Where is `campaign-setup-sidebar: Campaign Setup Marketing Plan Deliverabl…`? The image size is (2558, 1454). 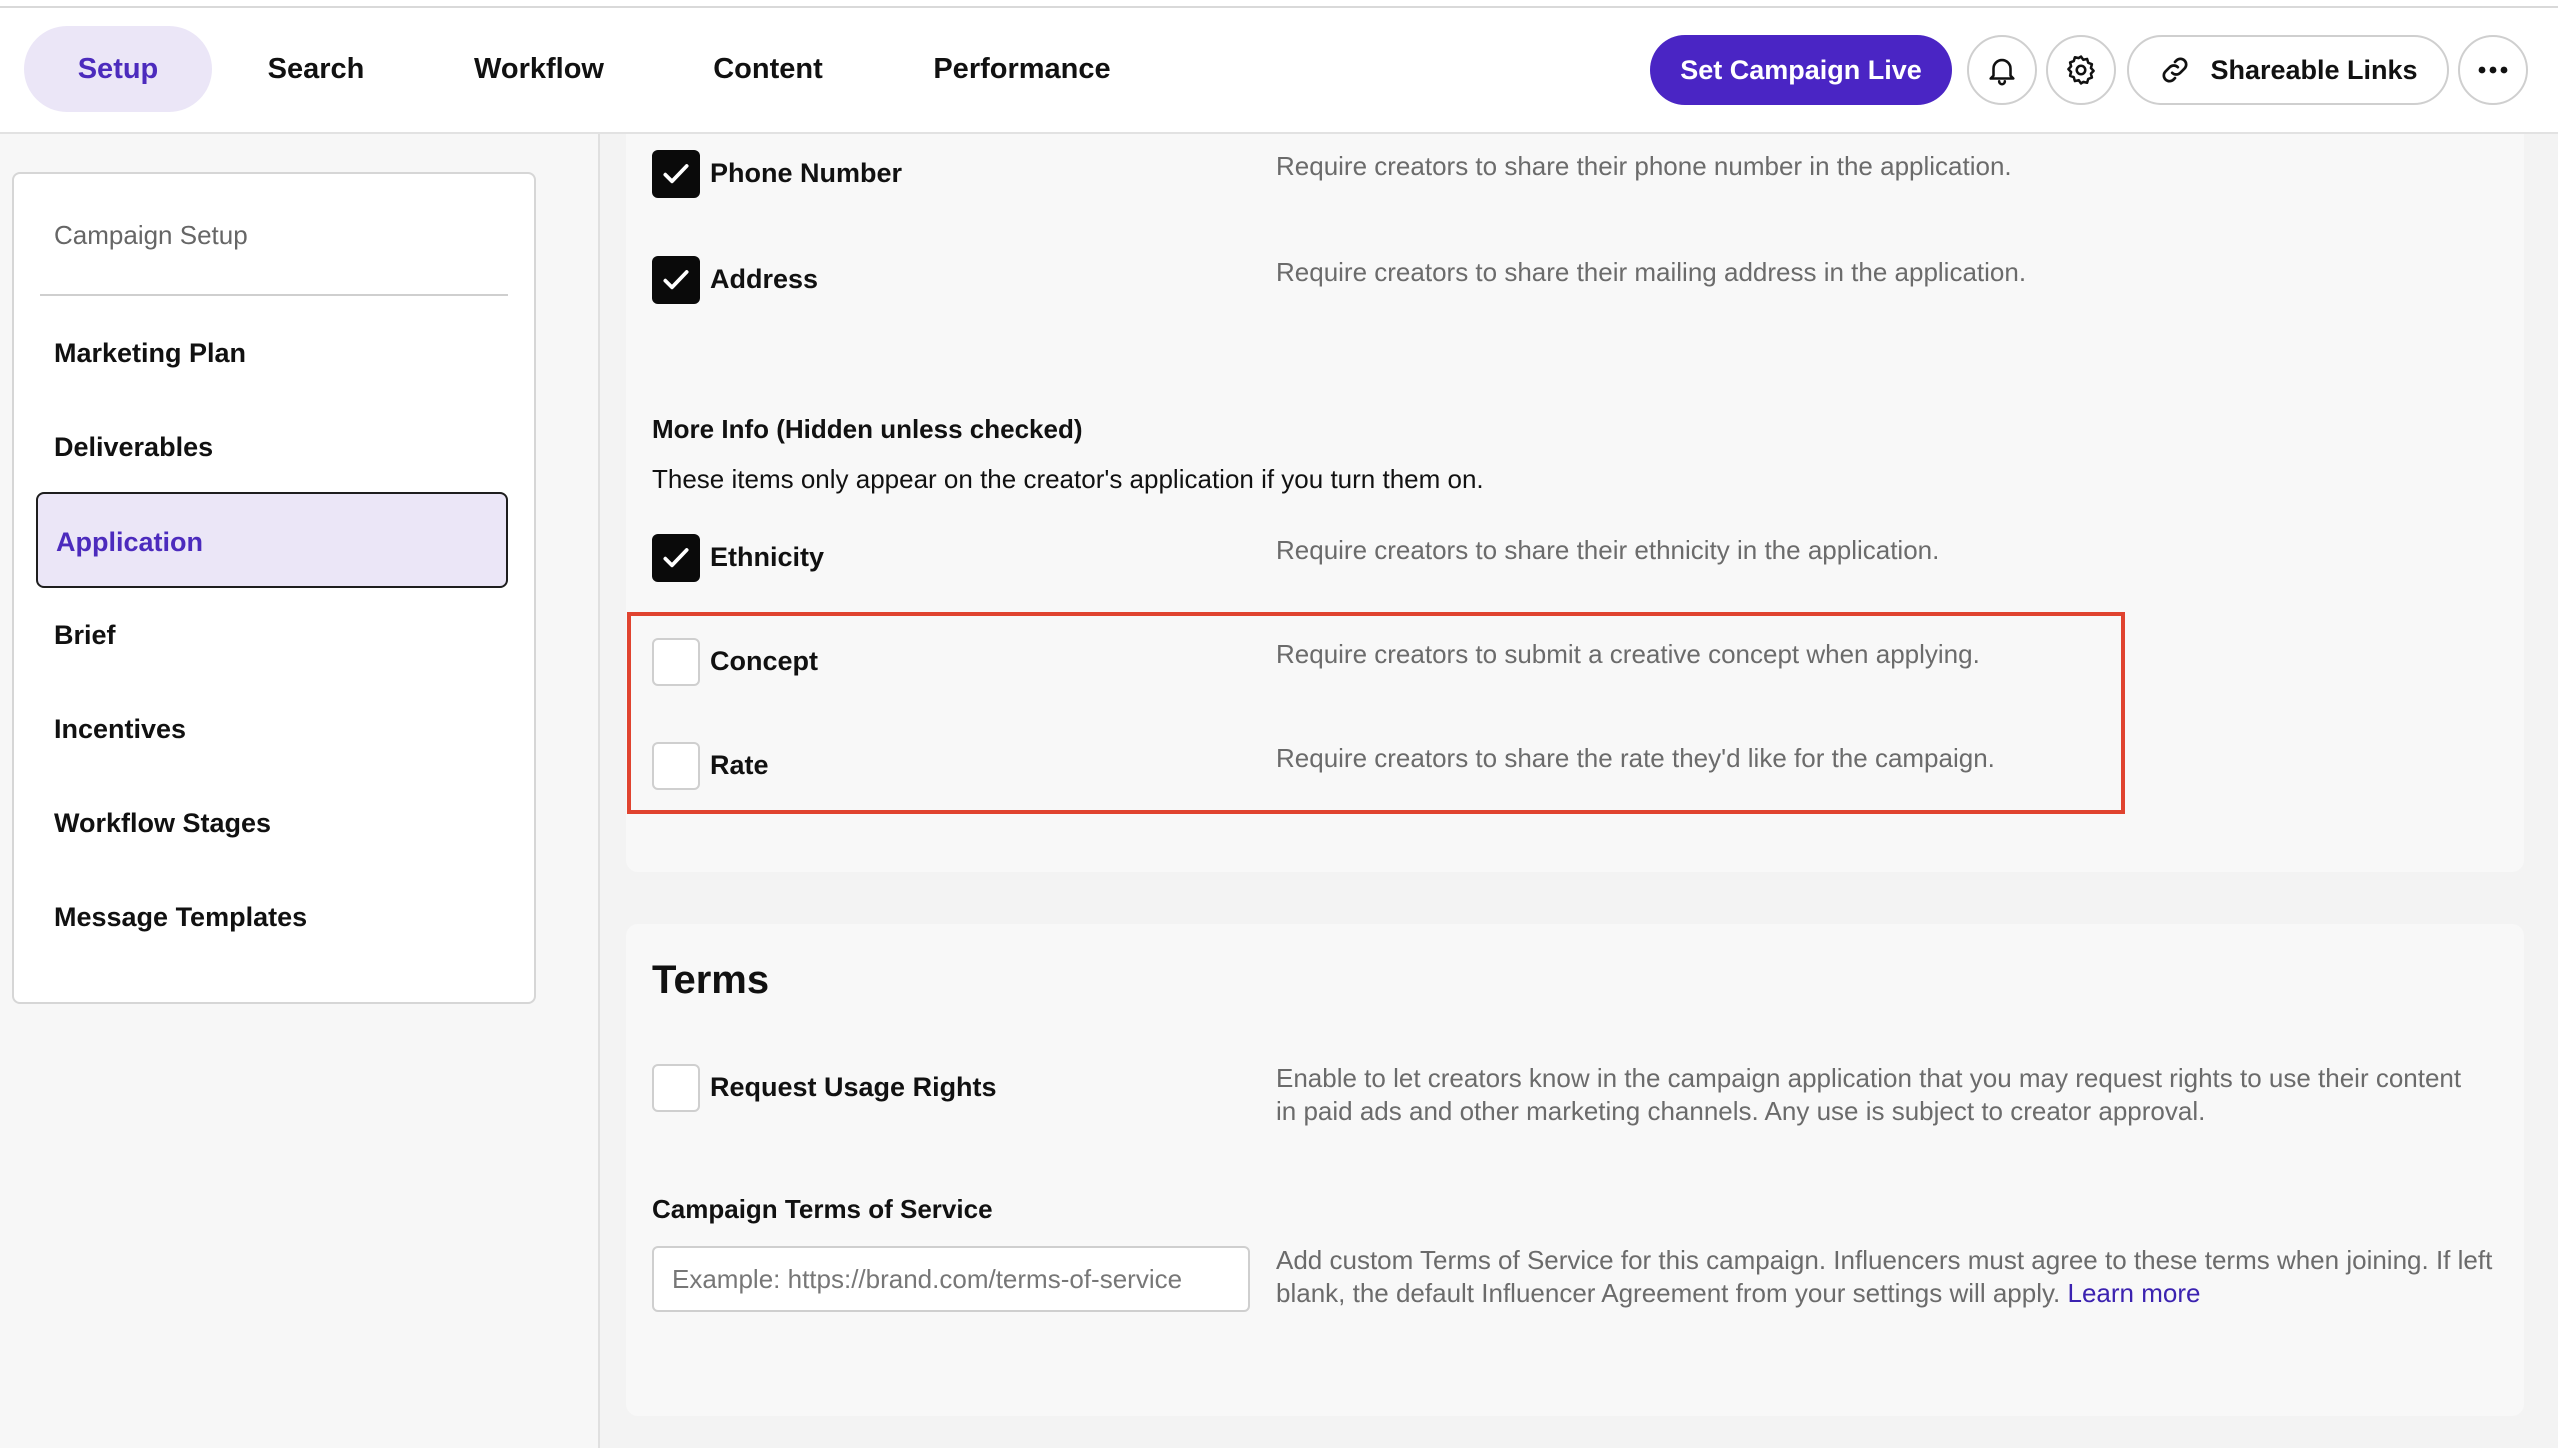
campaign-setup-sidebar: Campaign Setup Marketing Plan Deliverabl… is located at coordinates (274, 588).